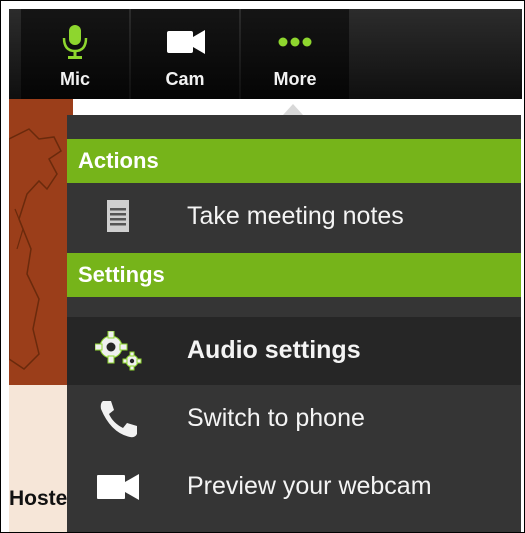 The height and width of the screenshot is (533, 525). Describe the element at coordinates (35, 249) in the screenshot. I see `world-map-graphic` at that location.